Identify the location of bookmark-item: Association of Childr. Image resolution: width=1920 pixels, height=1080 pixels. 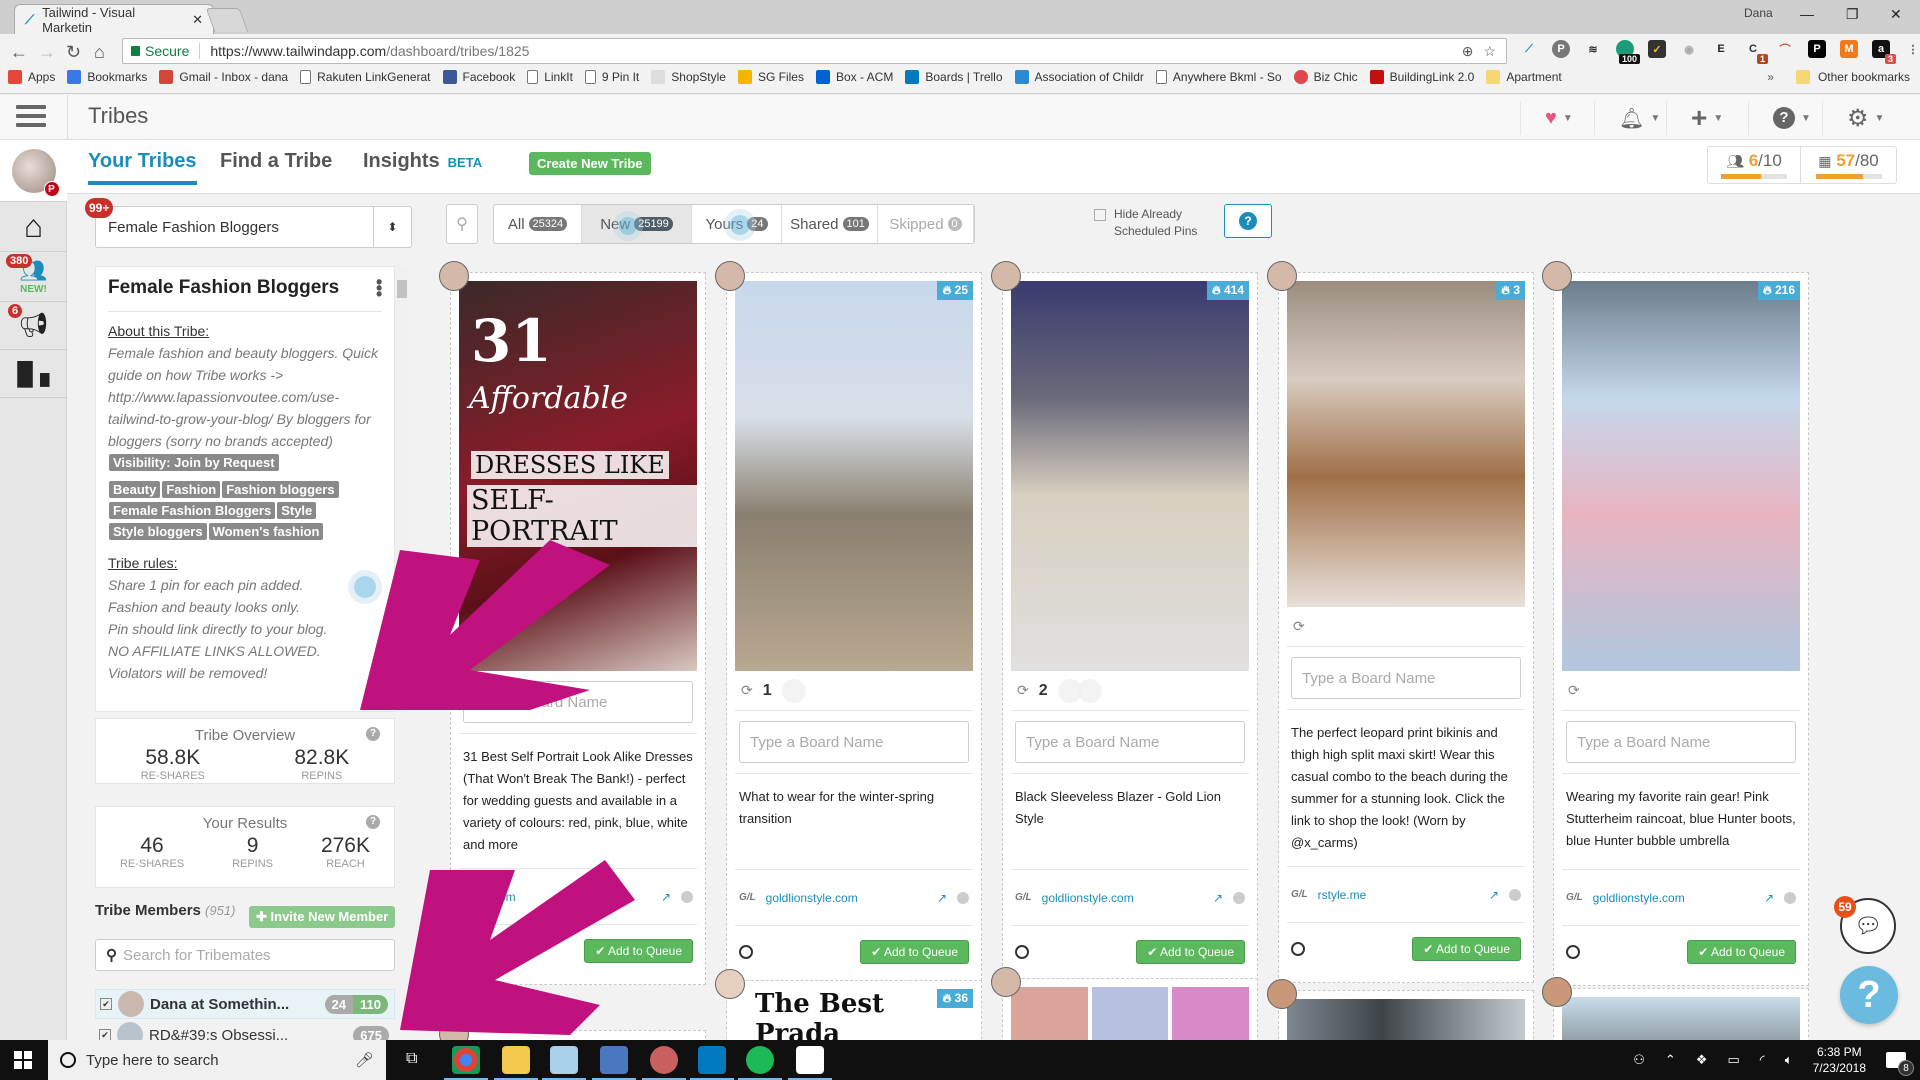
(1079, 77).